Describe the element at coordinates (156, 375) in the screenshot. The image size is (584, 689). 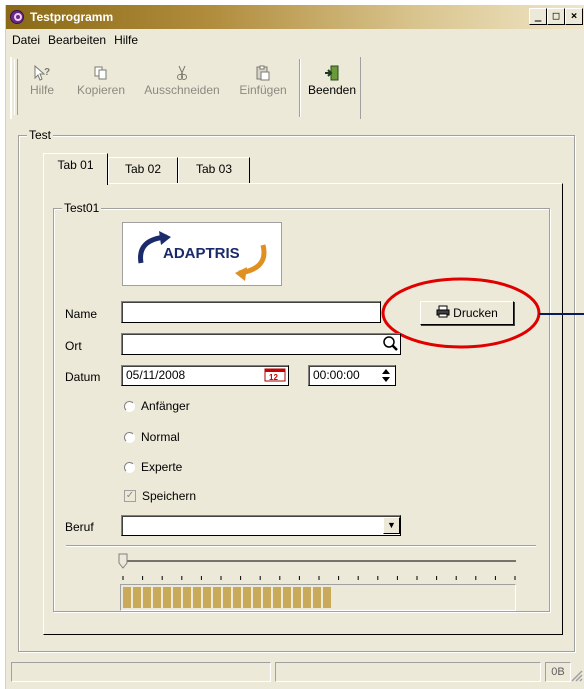
I see `date-value: 05/11/2008` at that location.